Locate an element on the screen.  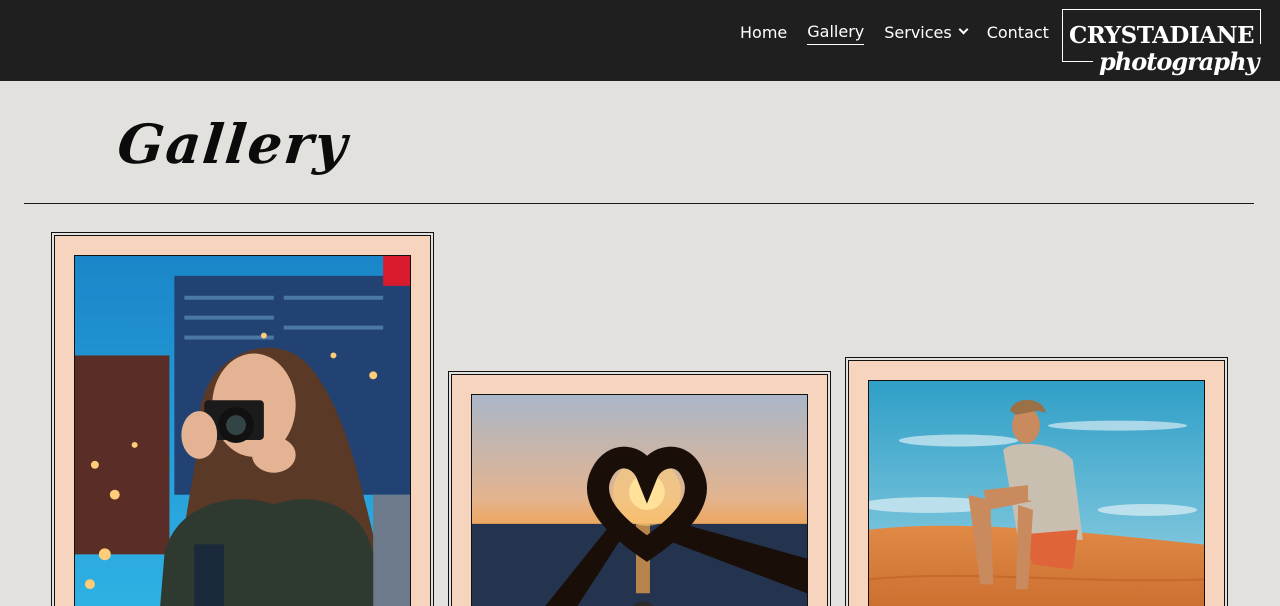
nav-services-link: Services is located at coordinates (926, 33).